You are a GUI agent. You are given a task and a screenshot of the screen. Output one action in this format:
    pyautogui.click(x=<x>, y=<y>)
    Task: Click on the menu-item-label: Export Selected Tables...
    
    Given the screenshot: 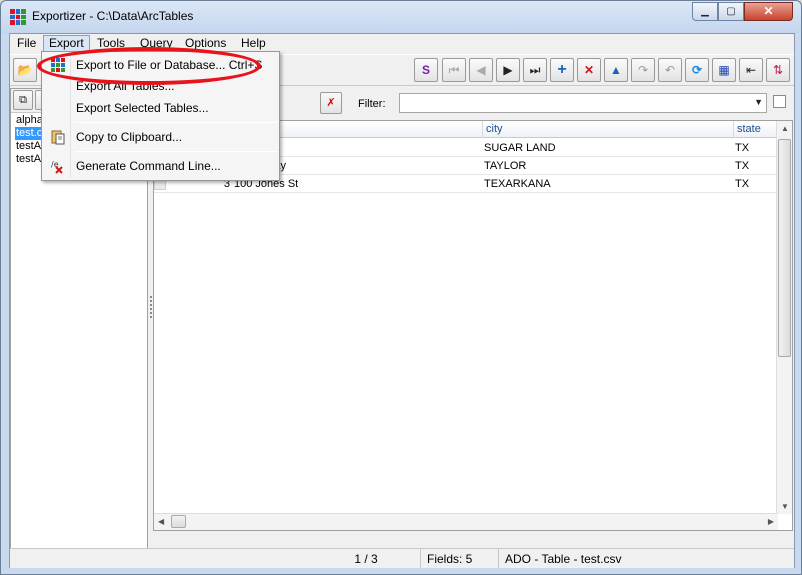 What is the action you would take?
    pyautogui.click(x=142, y=108)
    